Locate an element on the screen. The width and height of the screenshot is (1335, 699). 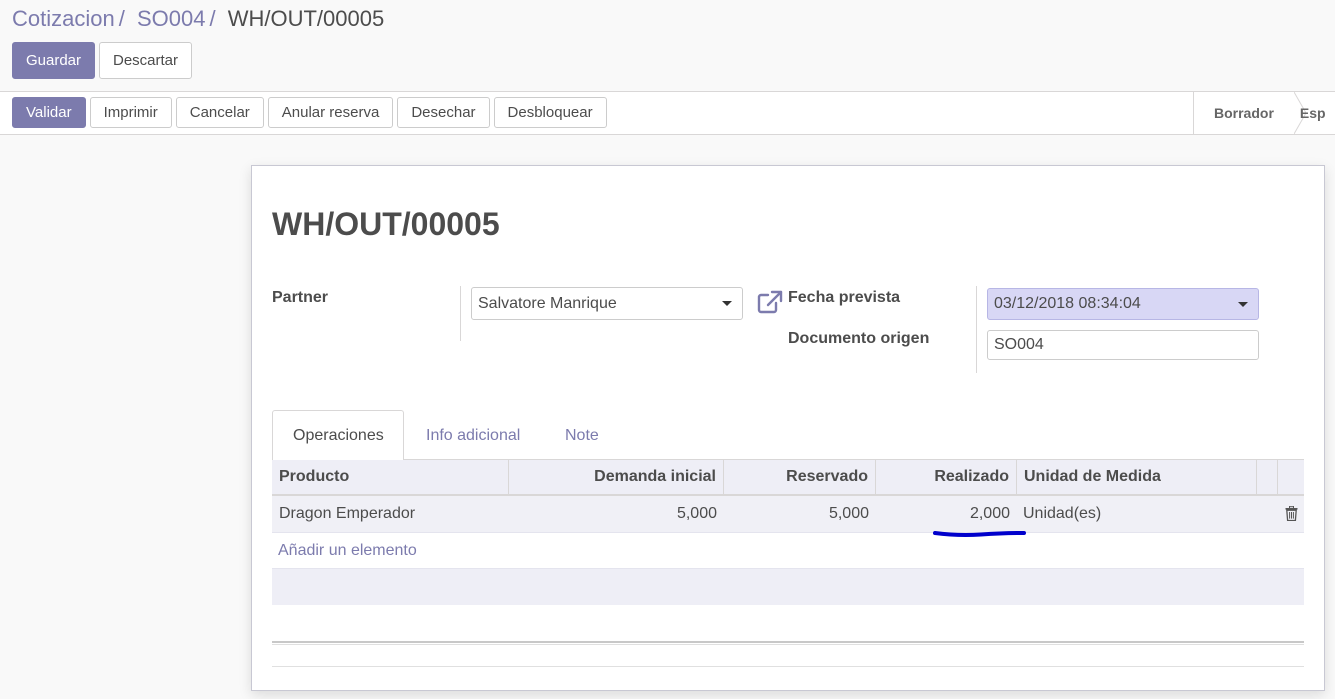
breadcrumb-current: WH/OUT/00005 is located at coordinates (306, 18).